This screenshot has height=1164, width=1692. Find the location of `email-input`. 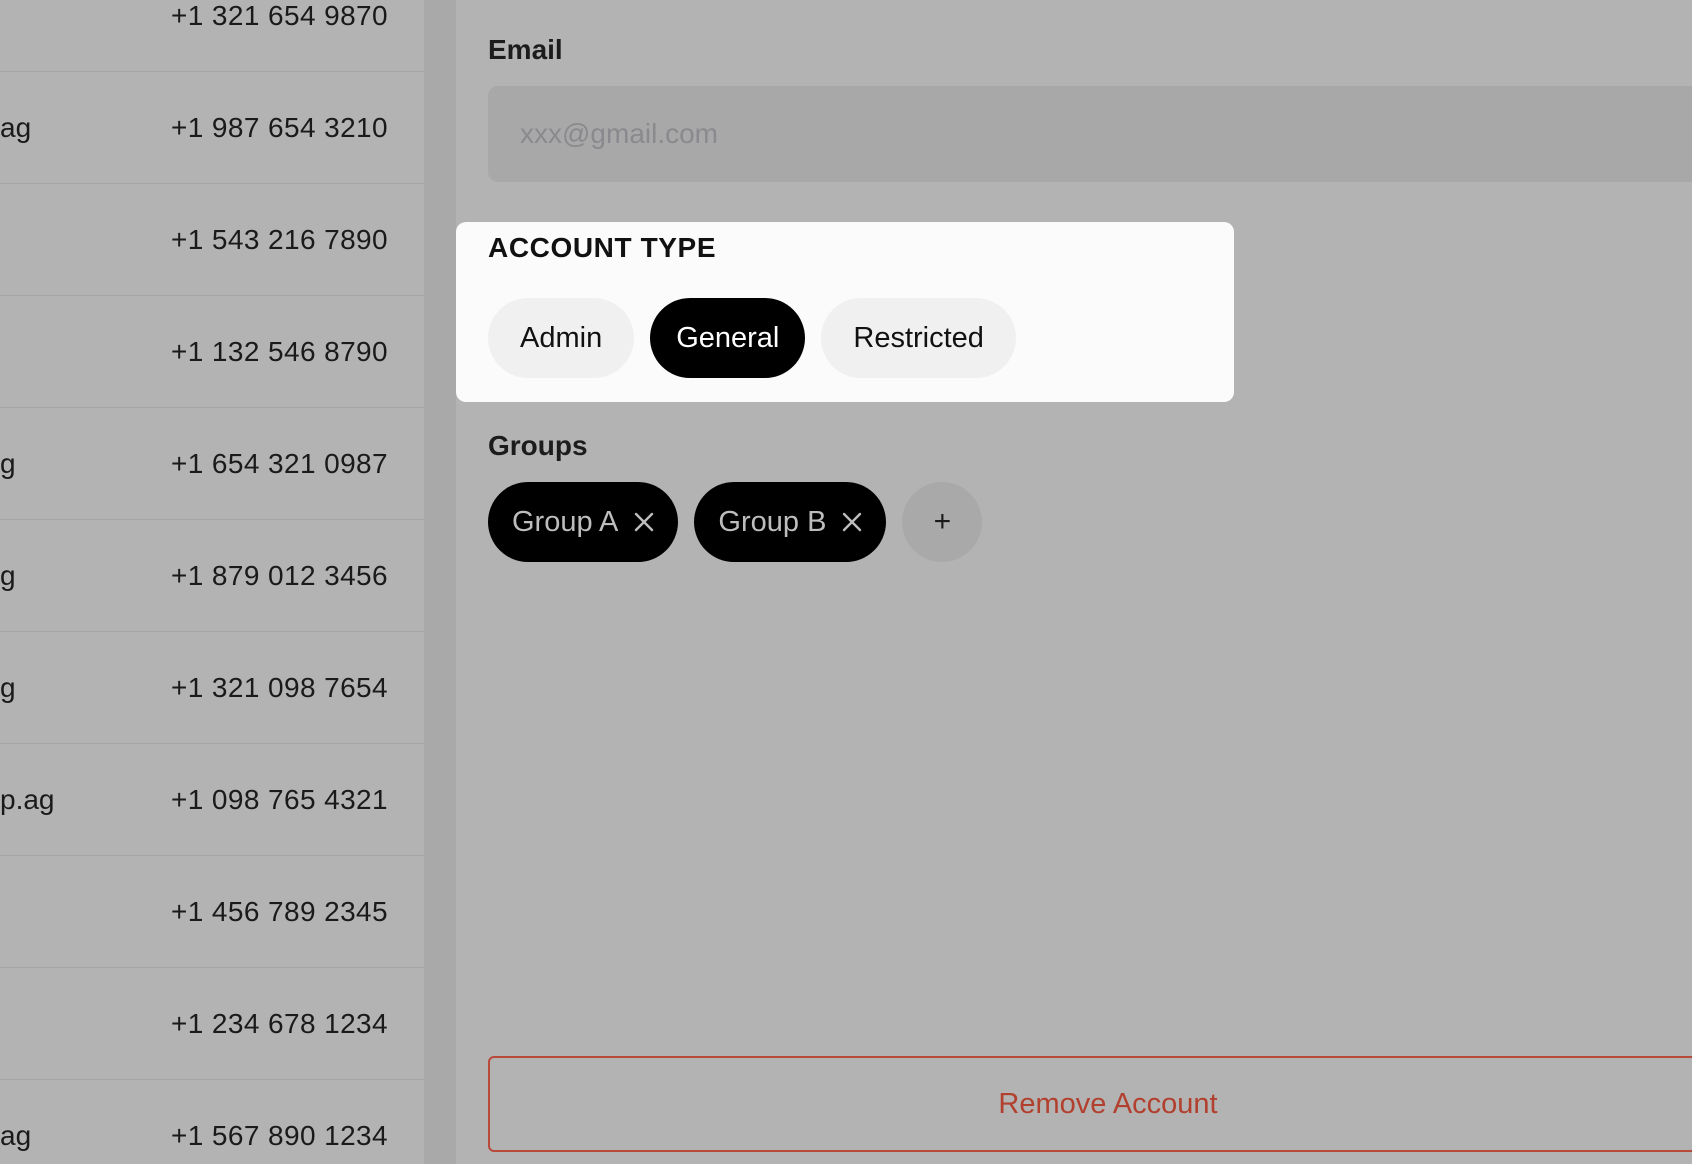

email-input is located at coordinates (1090, 134).